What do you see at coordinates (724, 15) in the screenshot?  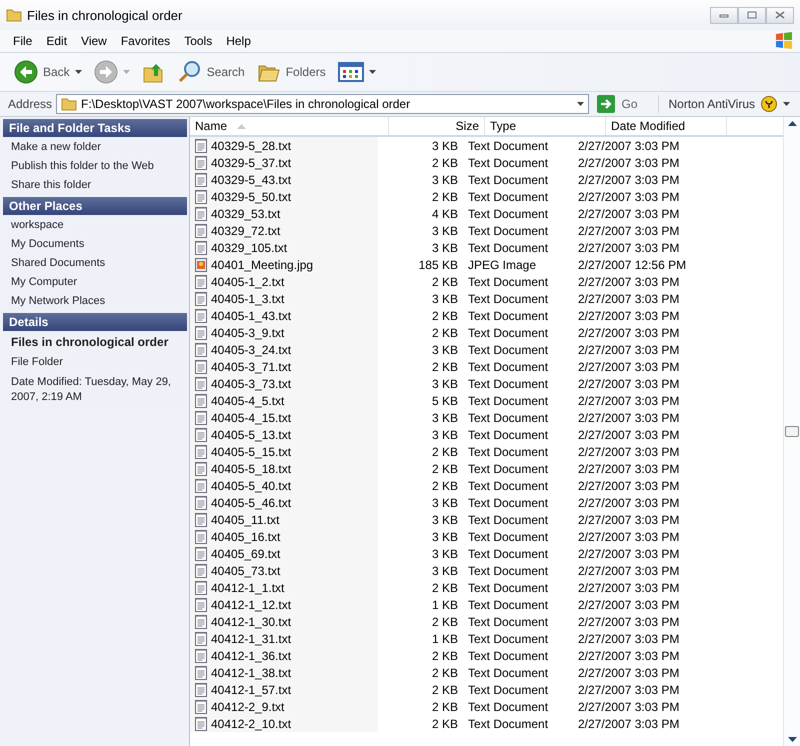 I see `minimize-button` at bounding box center [724, 15].